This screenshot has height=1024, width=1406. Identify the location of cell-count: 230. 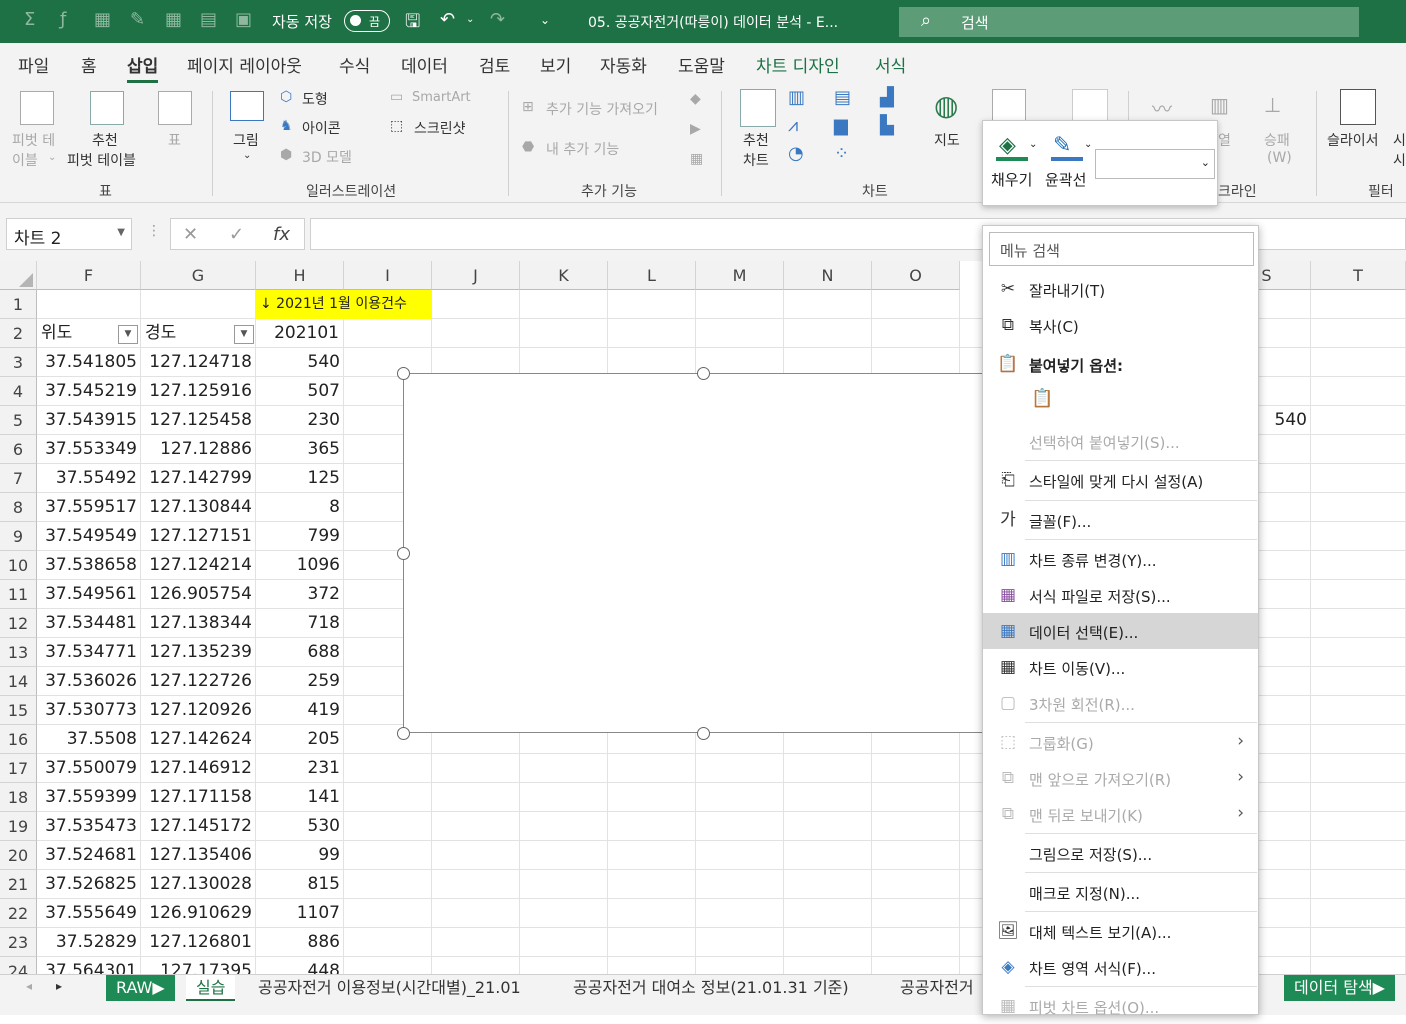
(300, 420).